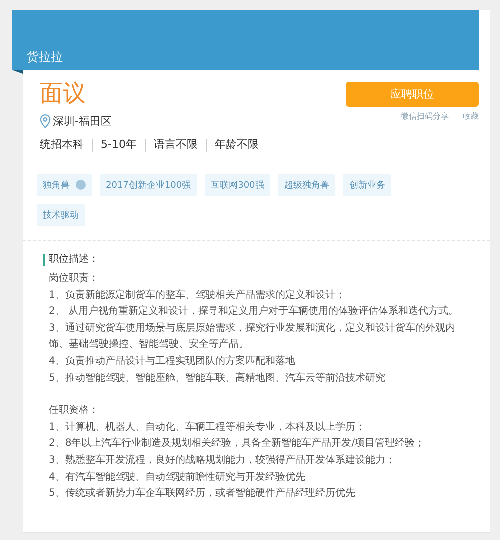 The height and width of the screenshot is (540, 500). Describe the element at coordinates (222, 461) in the screenshot. I see `list-item-text: 3、熟悉整车开发流程，良好的战略规划能力，较强得产品开发体系建设能力；` at that location.